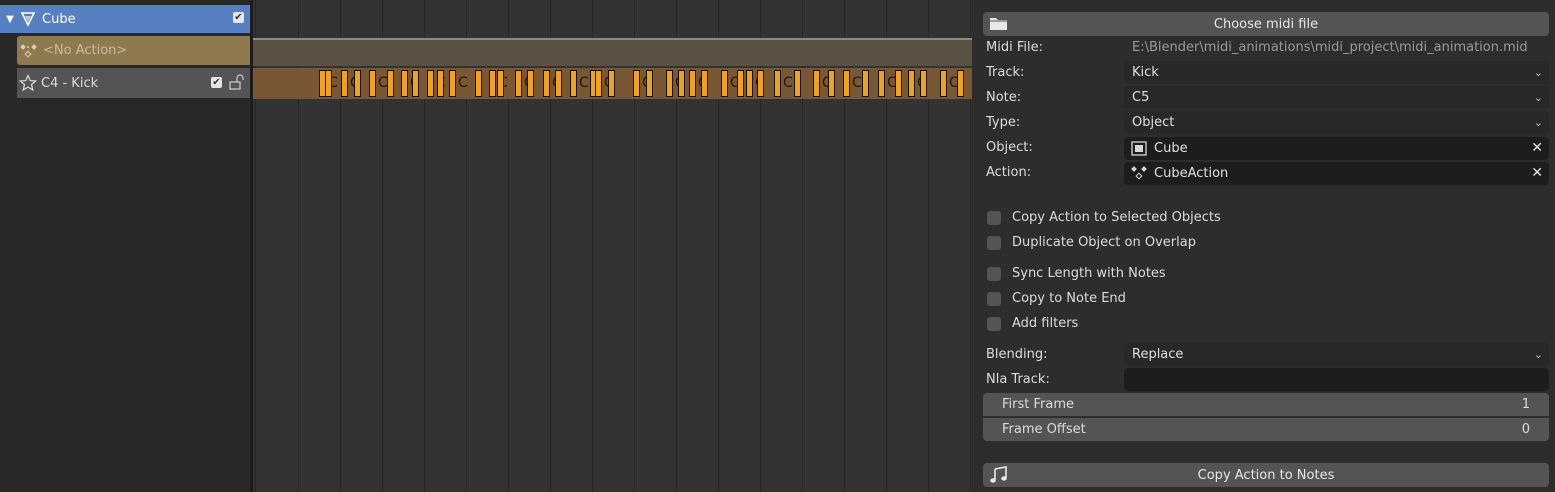 This screenshot has width=1555, height=492. Describe the element at coordinates (994, 243) in the screenshot. I see `duplicate-on-overlap-checkbox` at that location.